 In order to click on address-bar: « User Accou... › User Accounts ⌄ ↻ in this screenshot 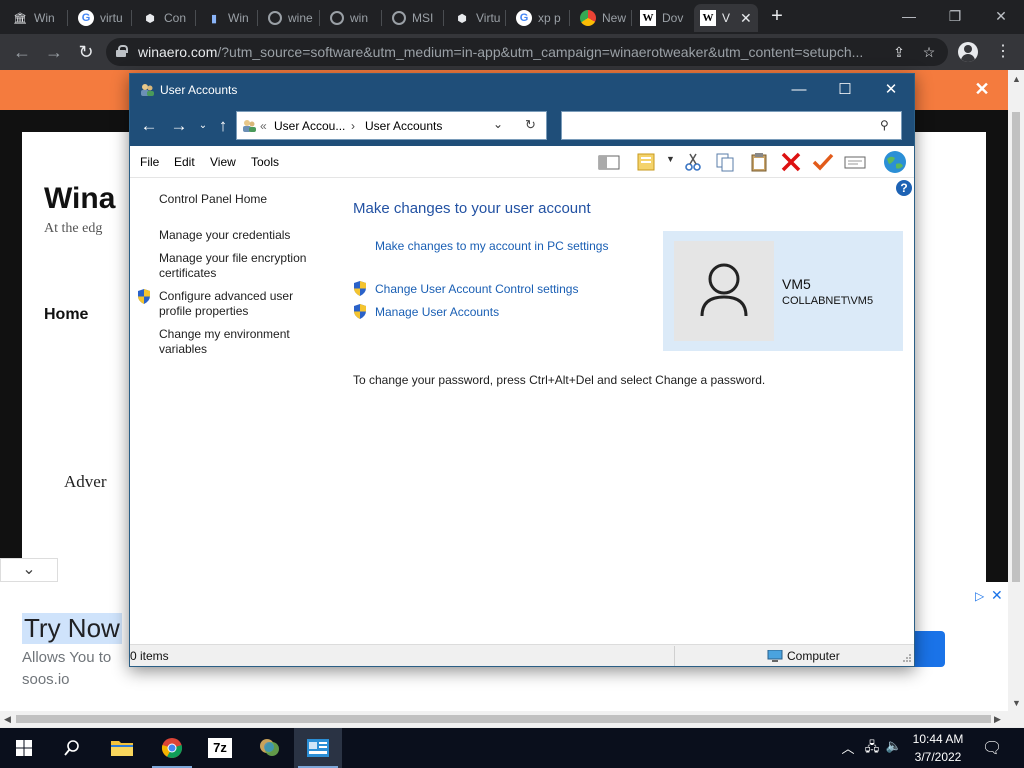, I will do `click(391, 125)`.